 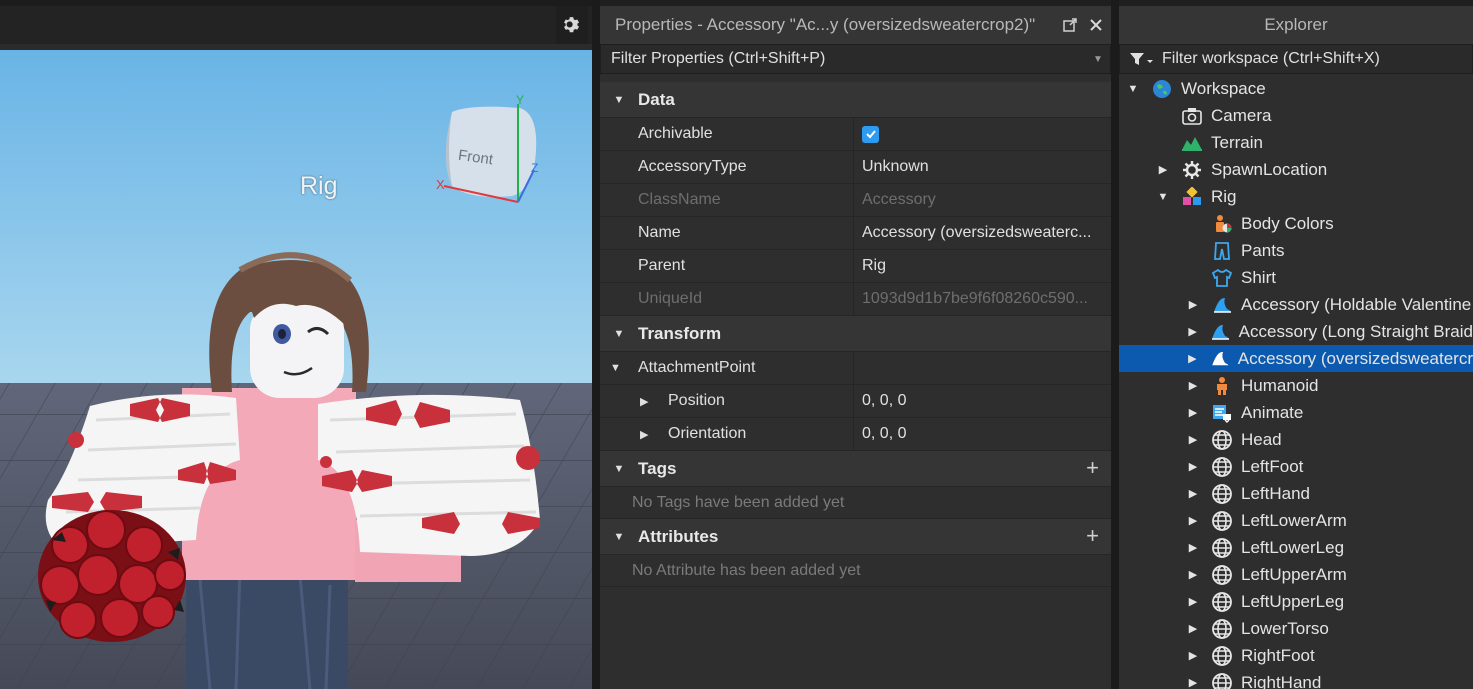 I want to click on property-row-position: ▶ Position 0, 0, 0, so click(x=855, y=401).